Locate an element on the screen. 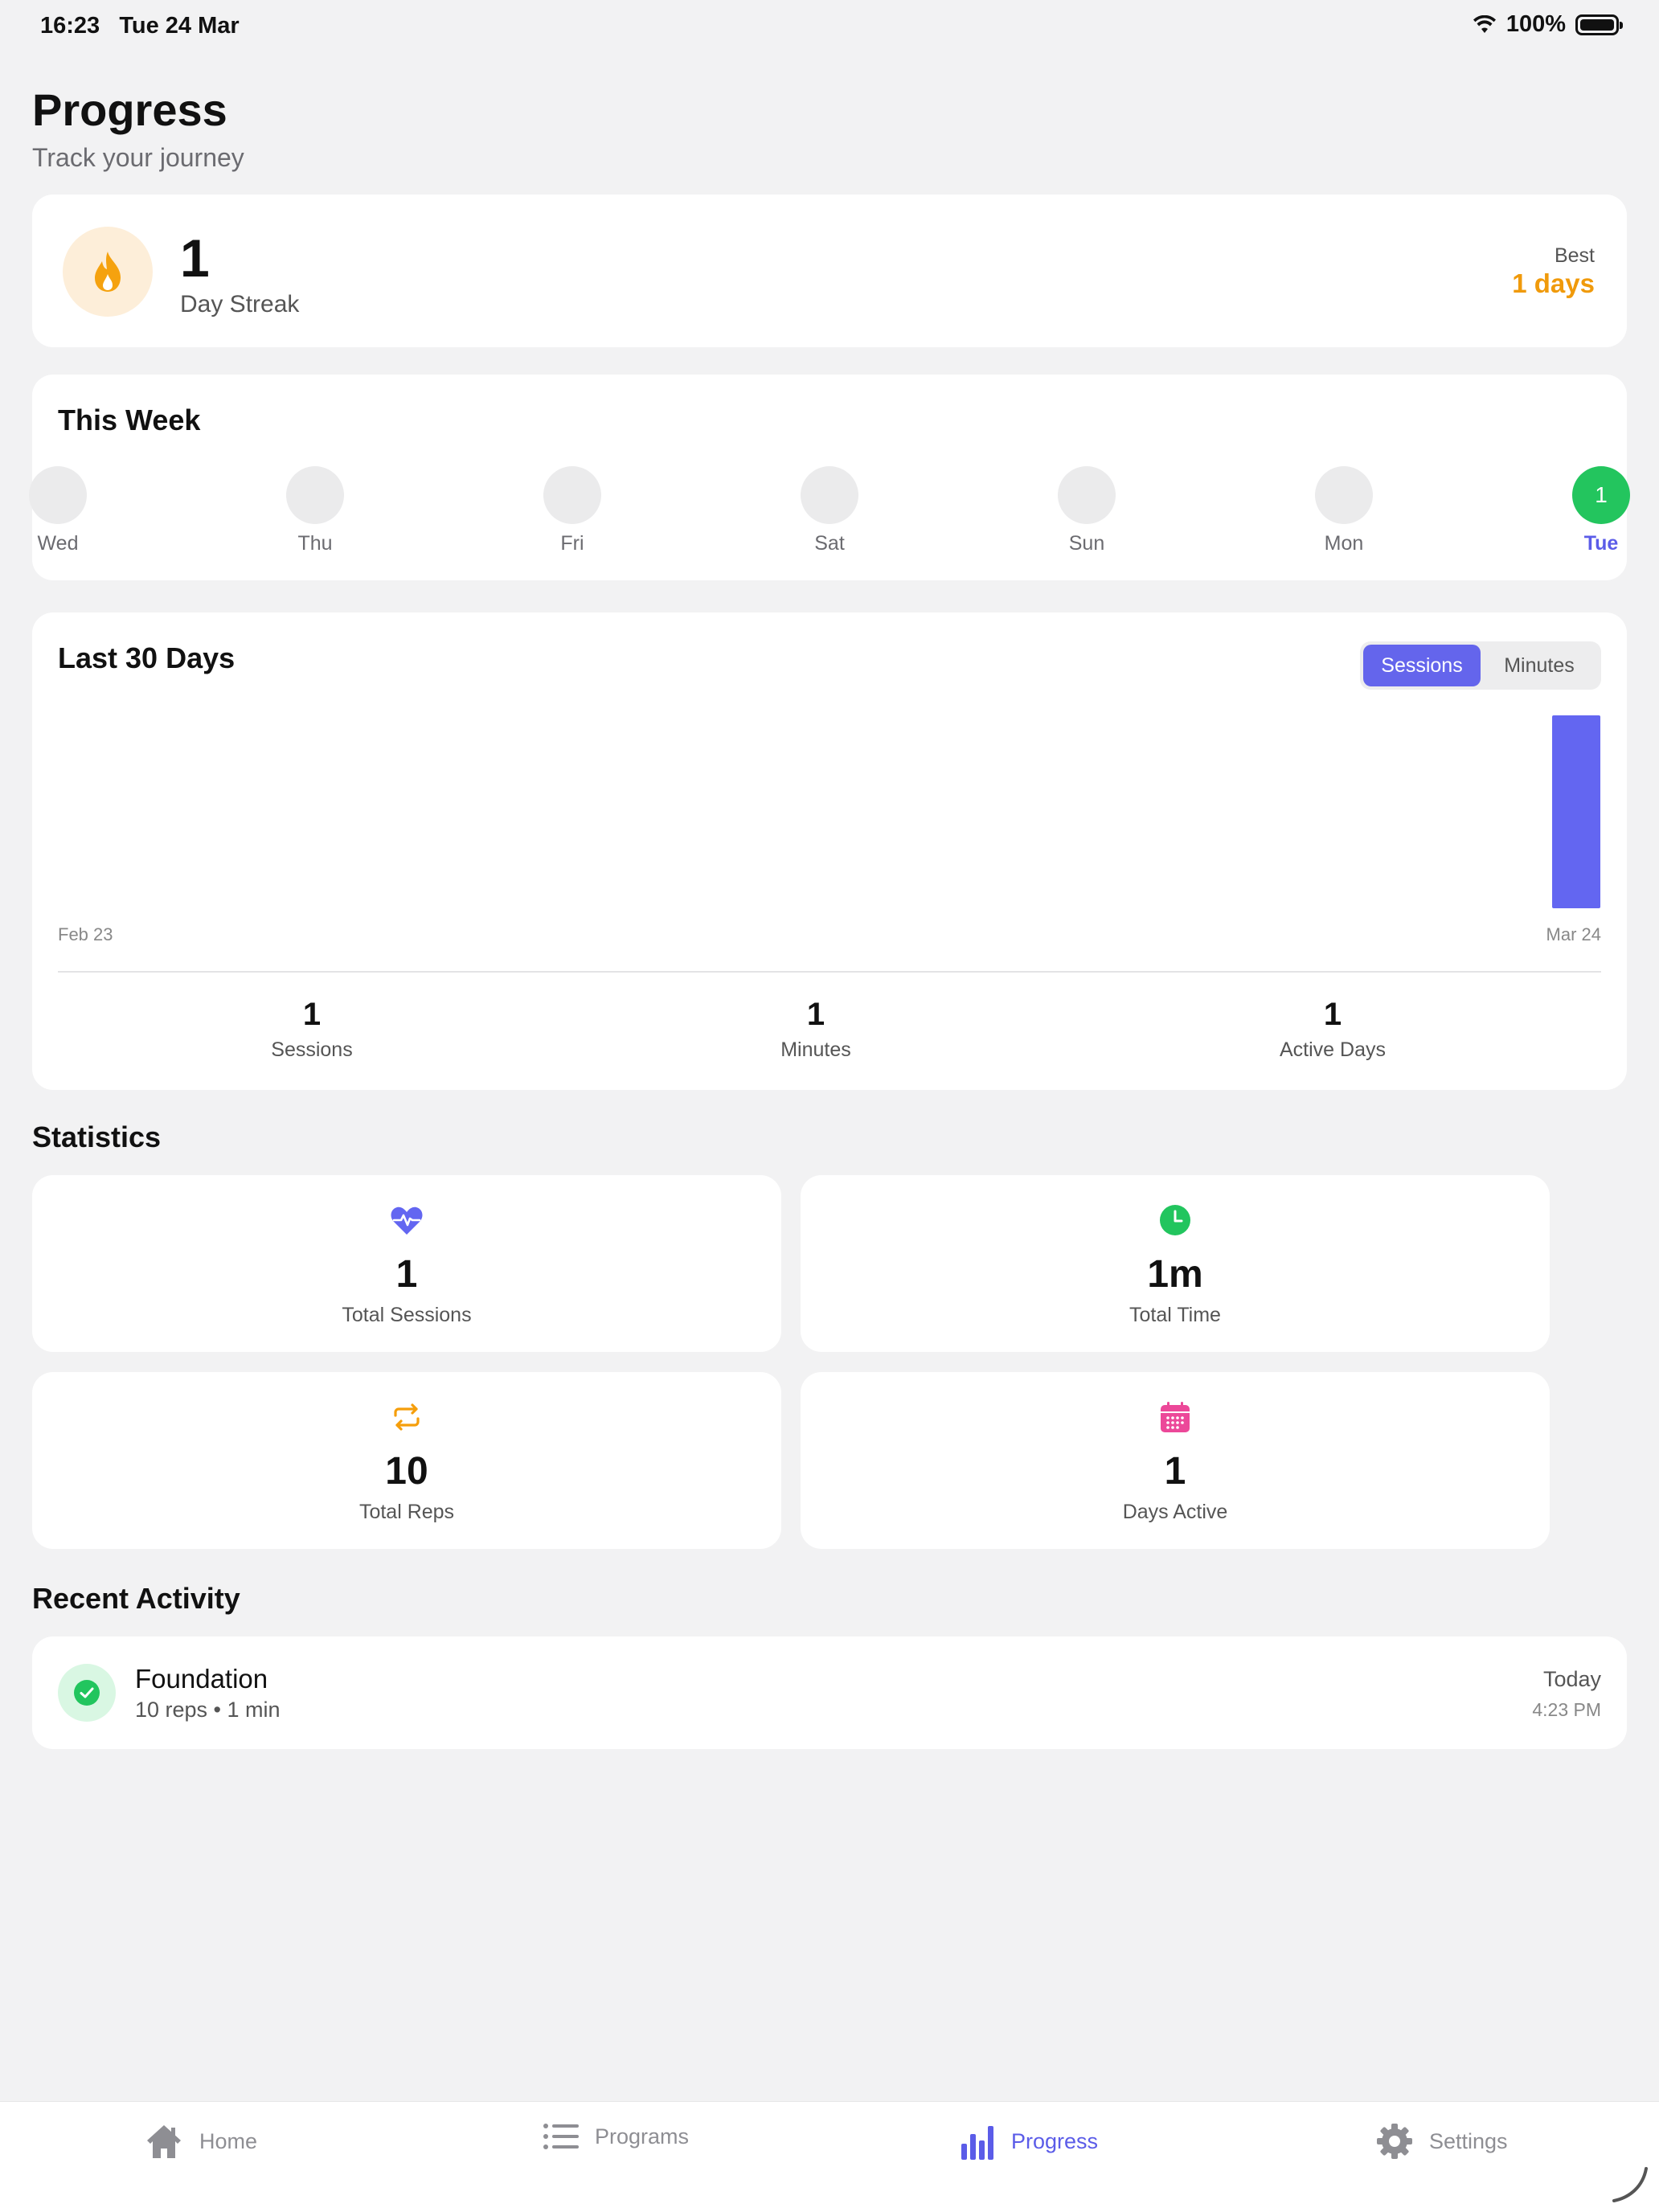 The height and width of the screenshot is (2212, 1659). chart-area is located at coordinates (829, 811).